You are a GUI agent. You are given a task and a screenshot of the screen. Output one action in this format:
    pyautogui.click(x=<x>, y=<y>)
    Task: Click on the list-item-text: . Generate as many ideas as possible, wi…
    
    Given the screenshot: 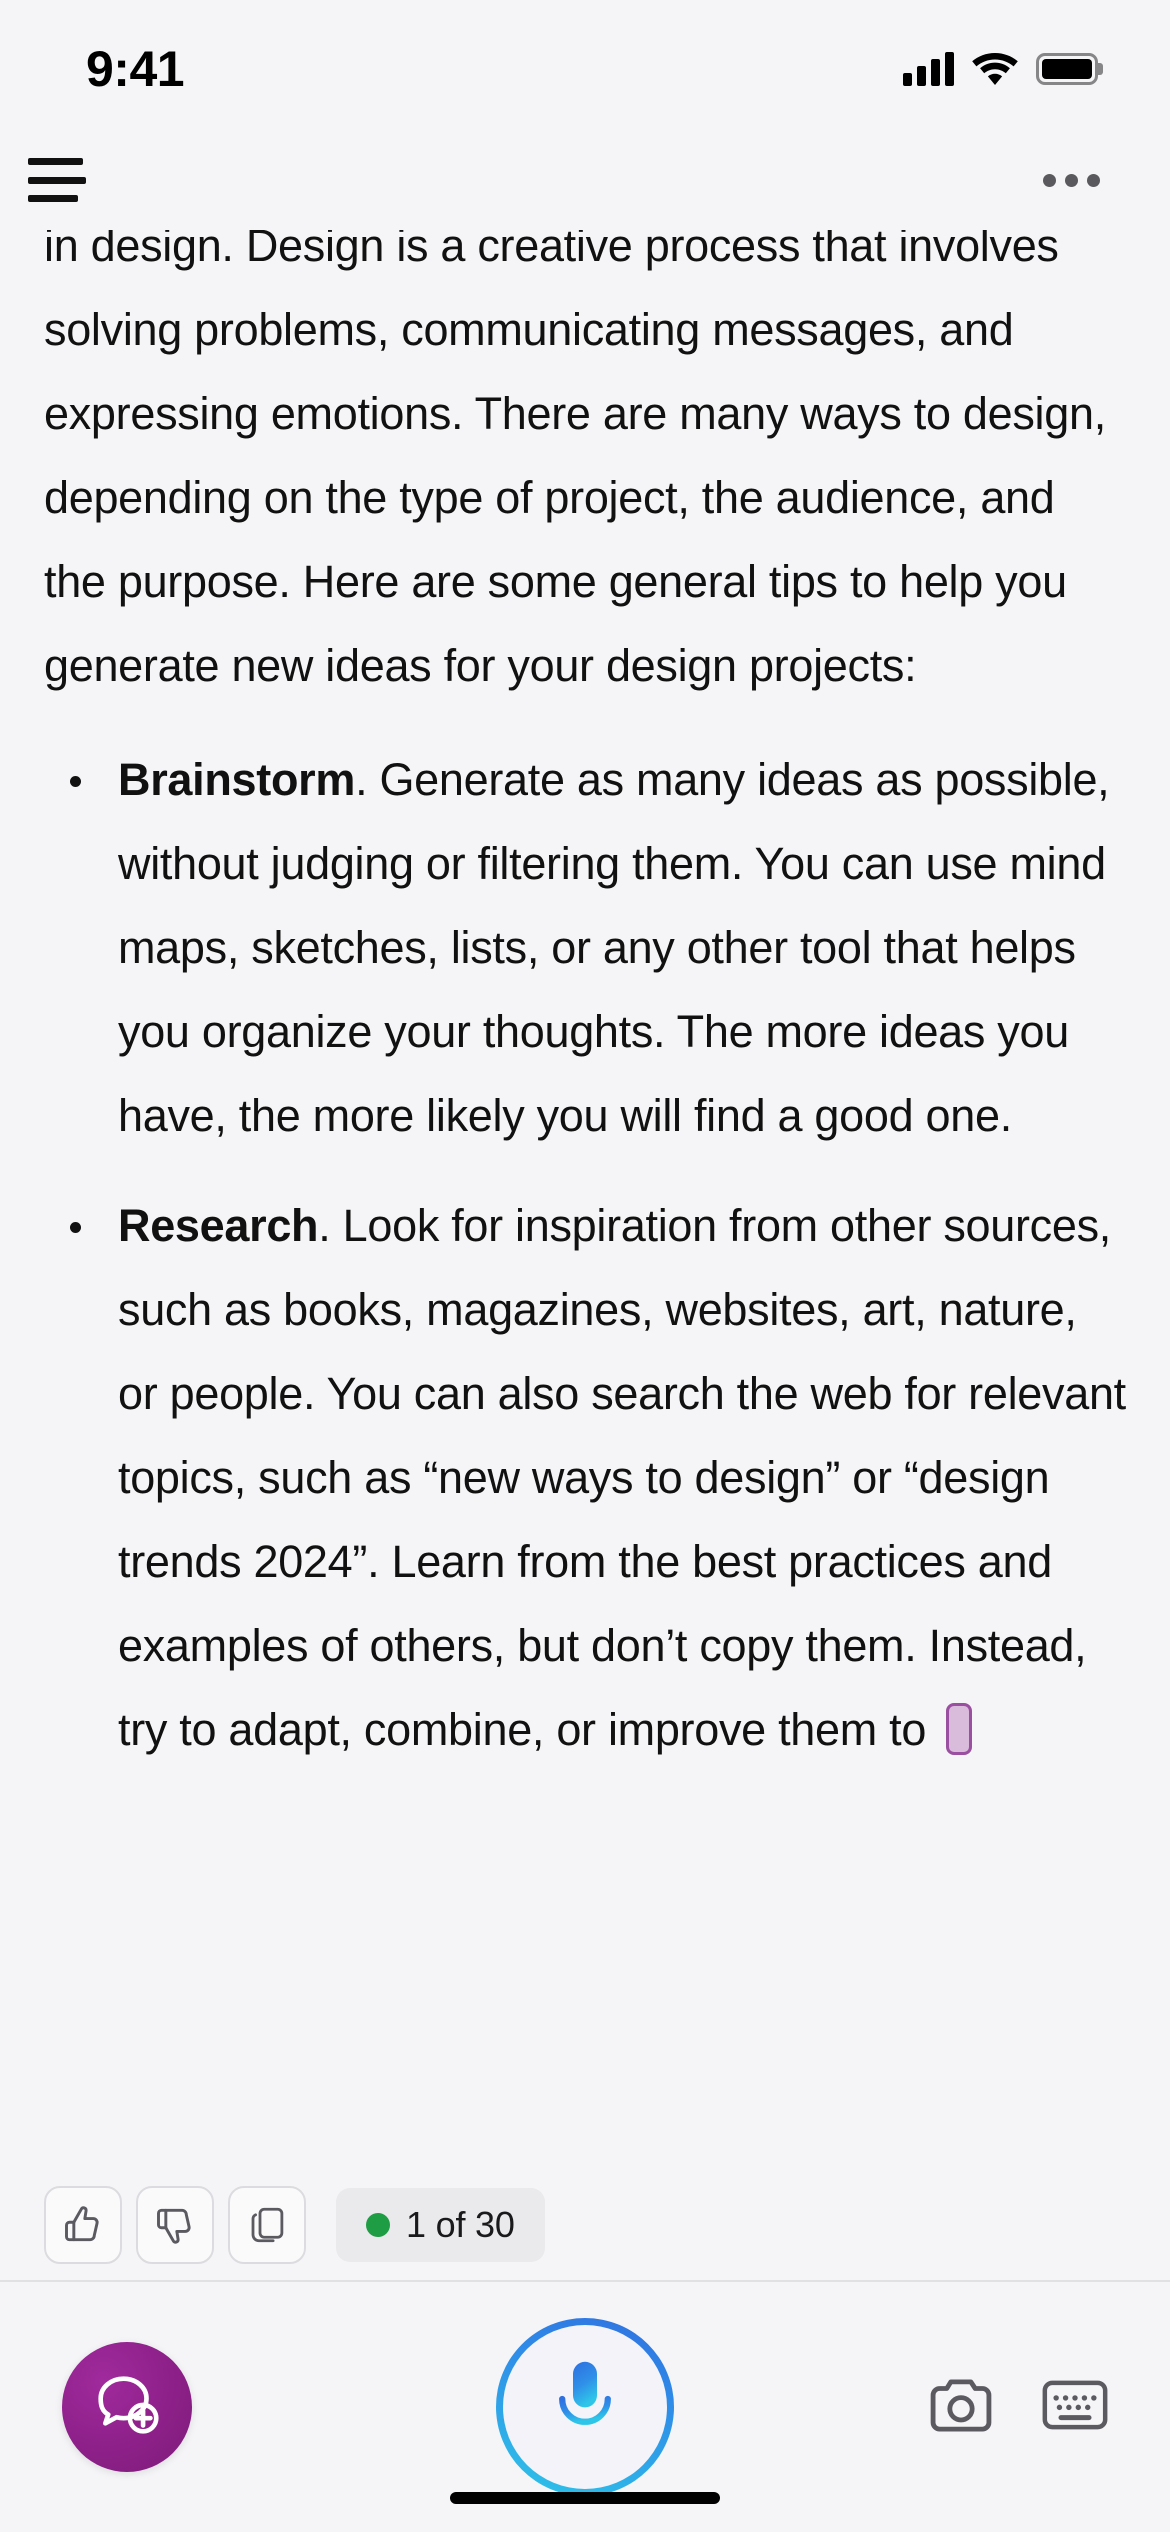 What is the action you would take?
    pyautogui.click(x=614, y=947)
    